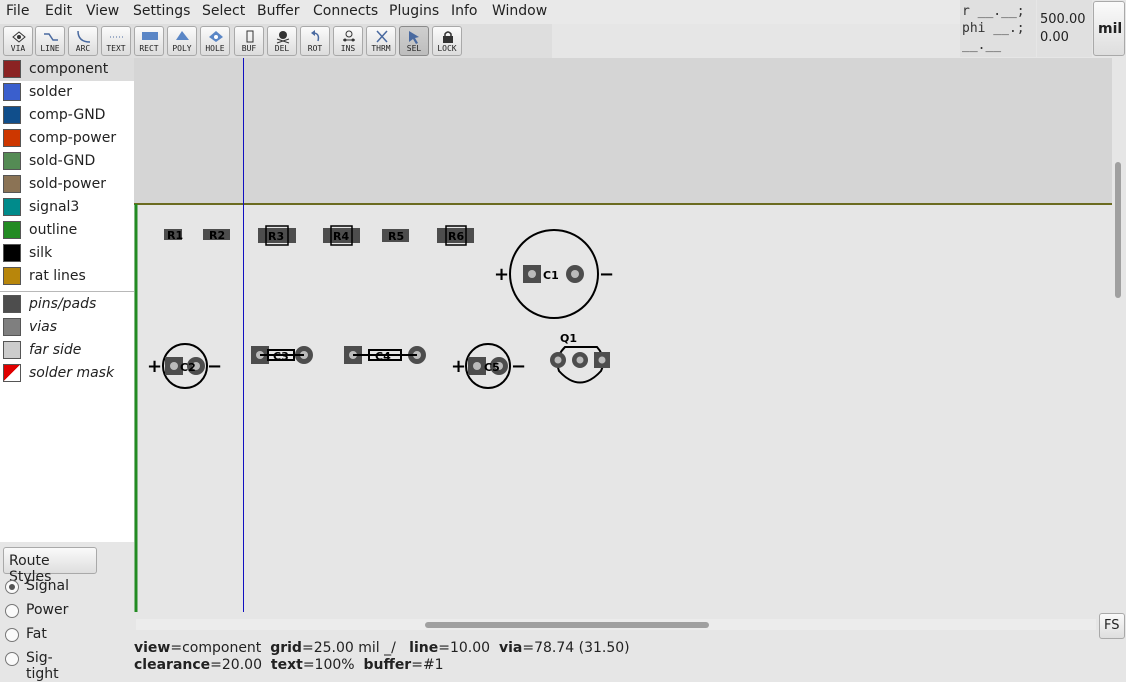  Describe the element at coordinates (67, 373) in the screenshot. I see `layer-solder-mask: solder mask` at that location.